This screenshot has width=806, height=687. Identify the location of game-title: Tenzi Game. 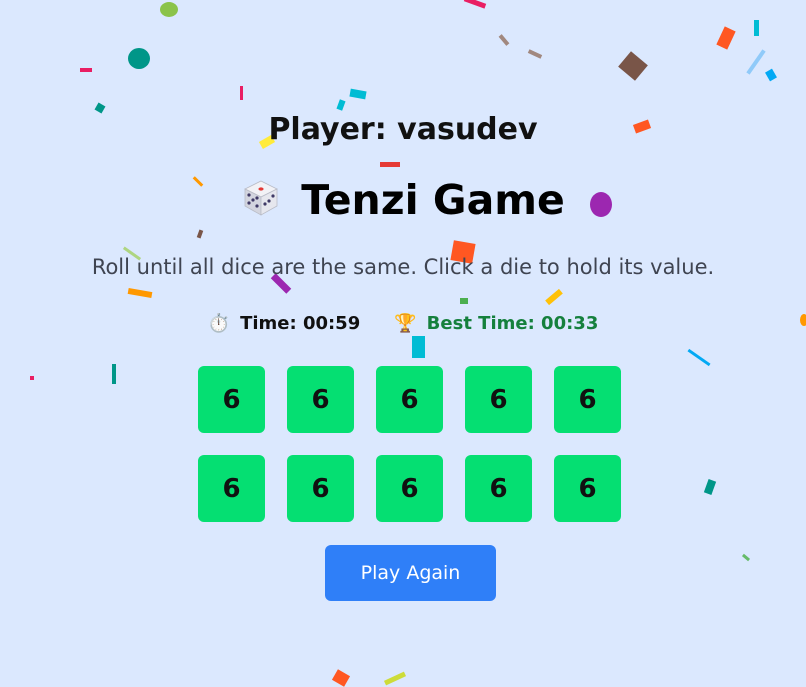
(403, 200).